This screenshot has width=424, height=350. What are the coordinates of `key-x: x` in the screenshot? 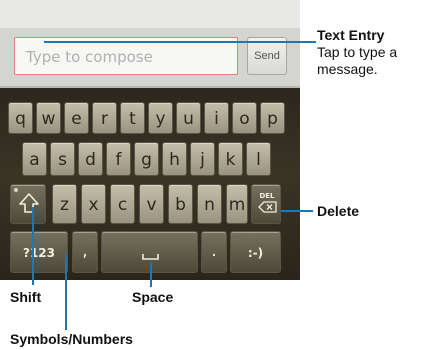 It's located at (93, 204).